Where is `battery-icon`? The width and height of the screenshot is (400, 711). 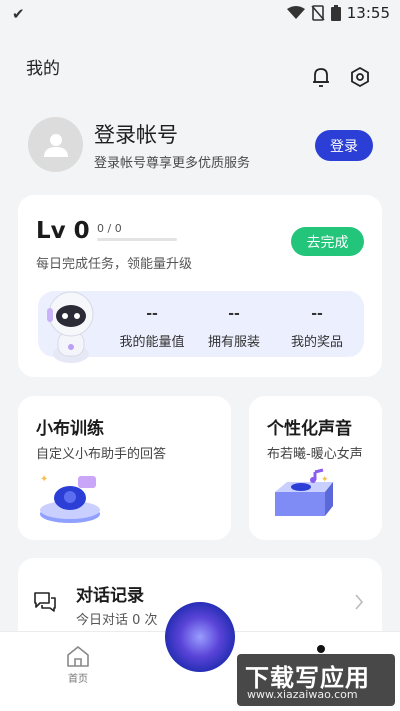 battery-icon is located at coordinates (335, 13).